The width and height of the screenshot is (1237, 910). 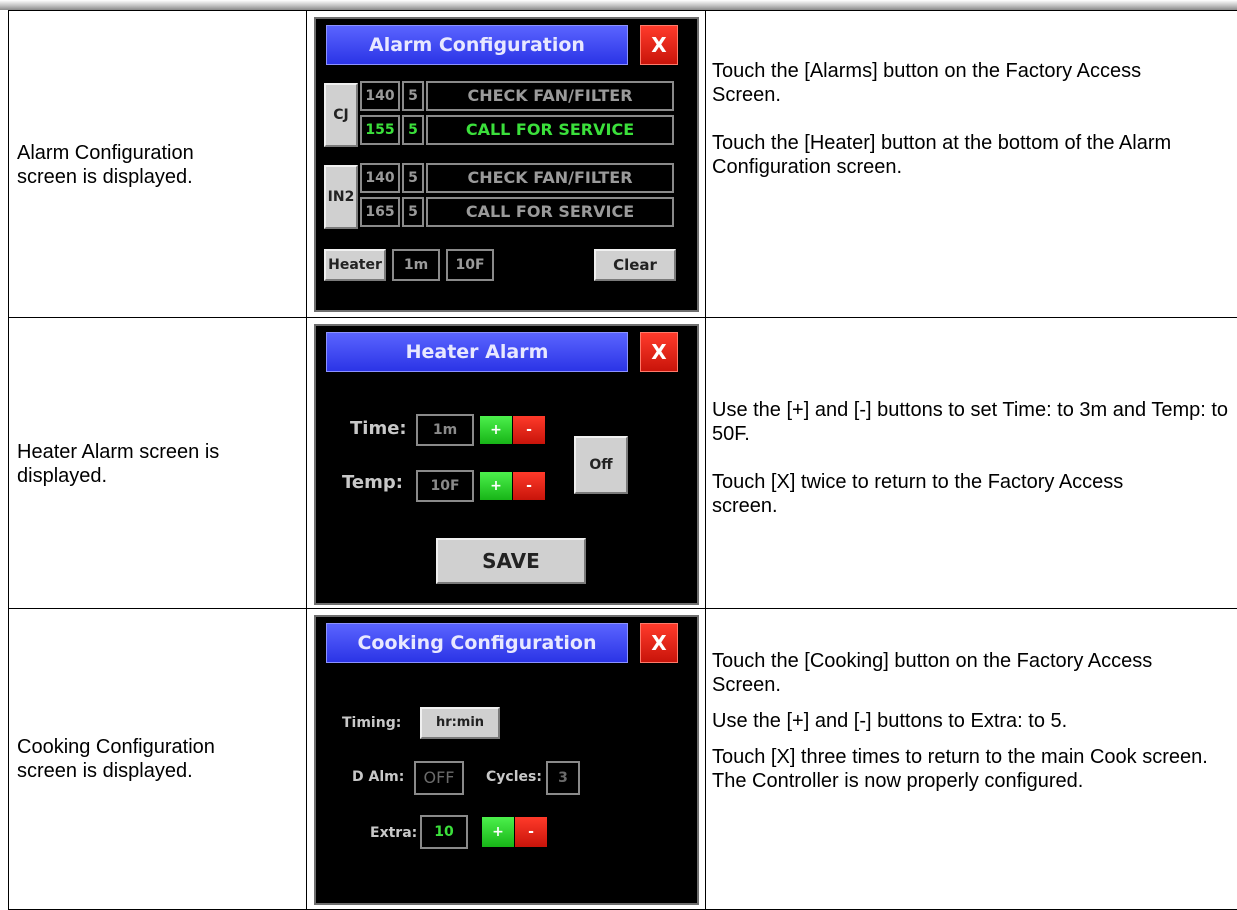 What do you see at coordinates (439, 778) in the screenshot?
I see `dalm-value: OFF` at bounding box center [439, 778].